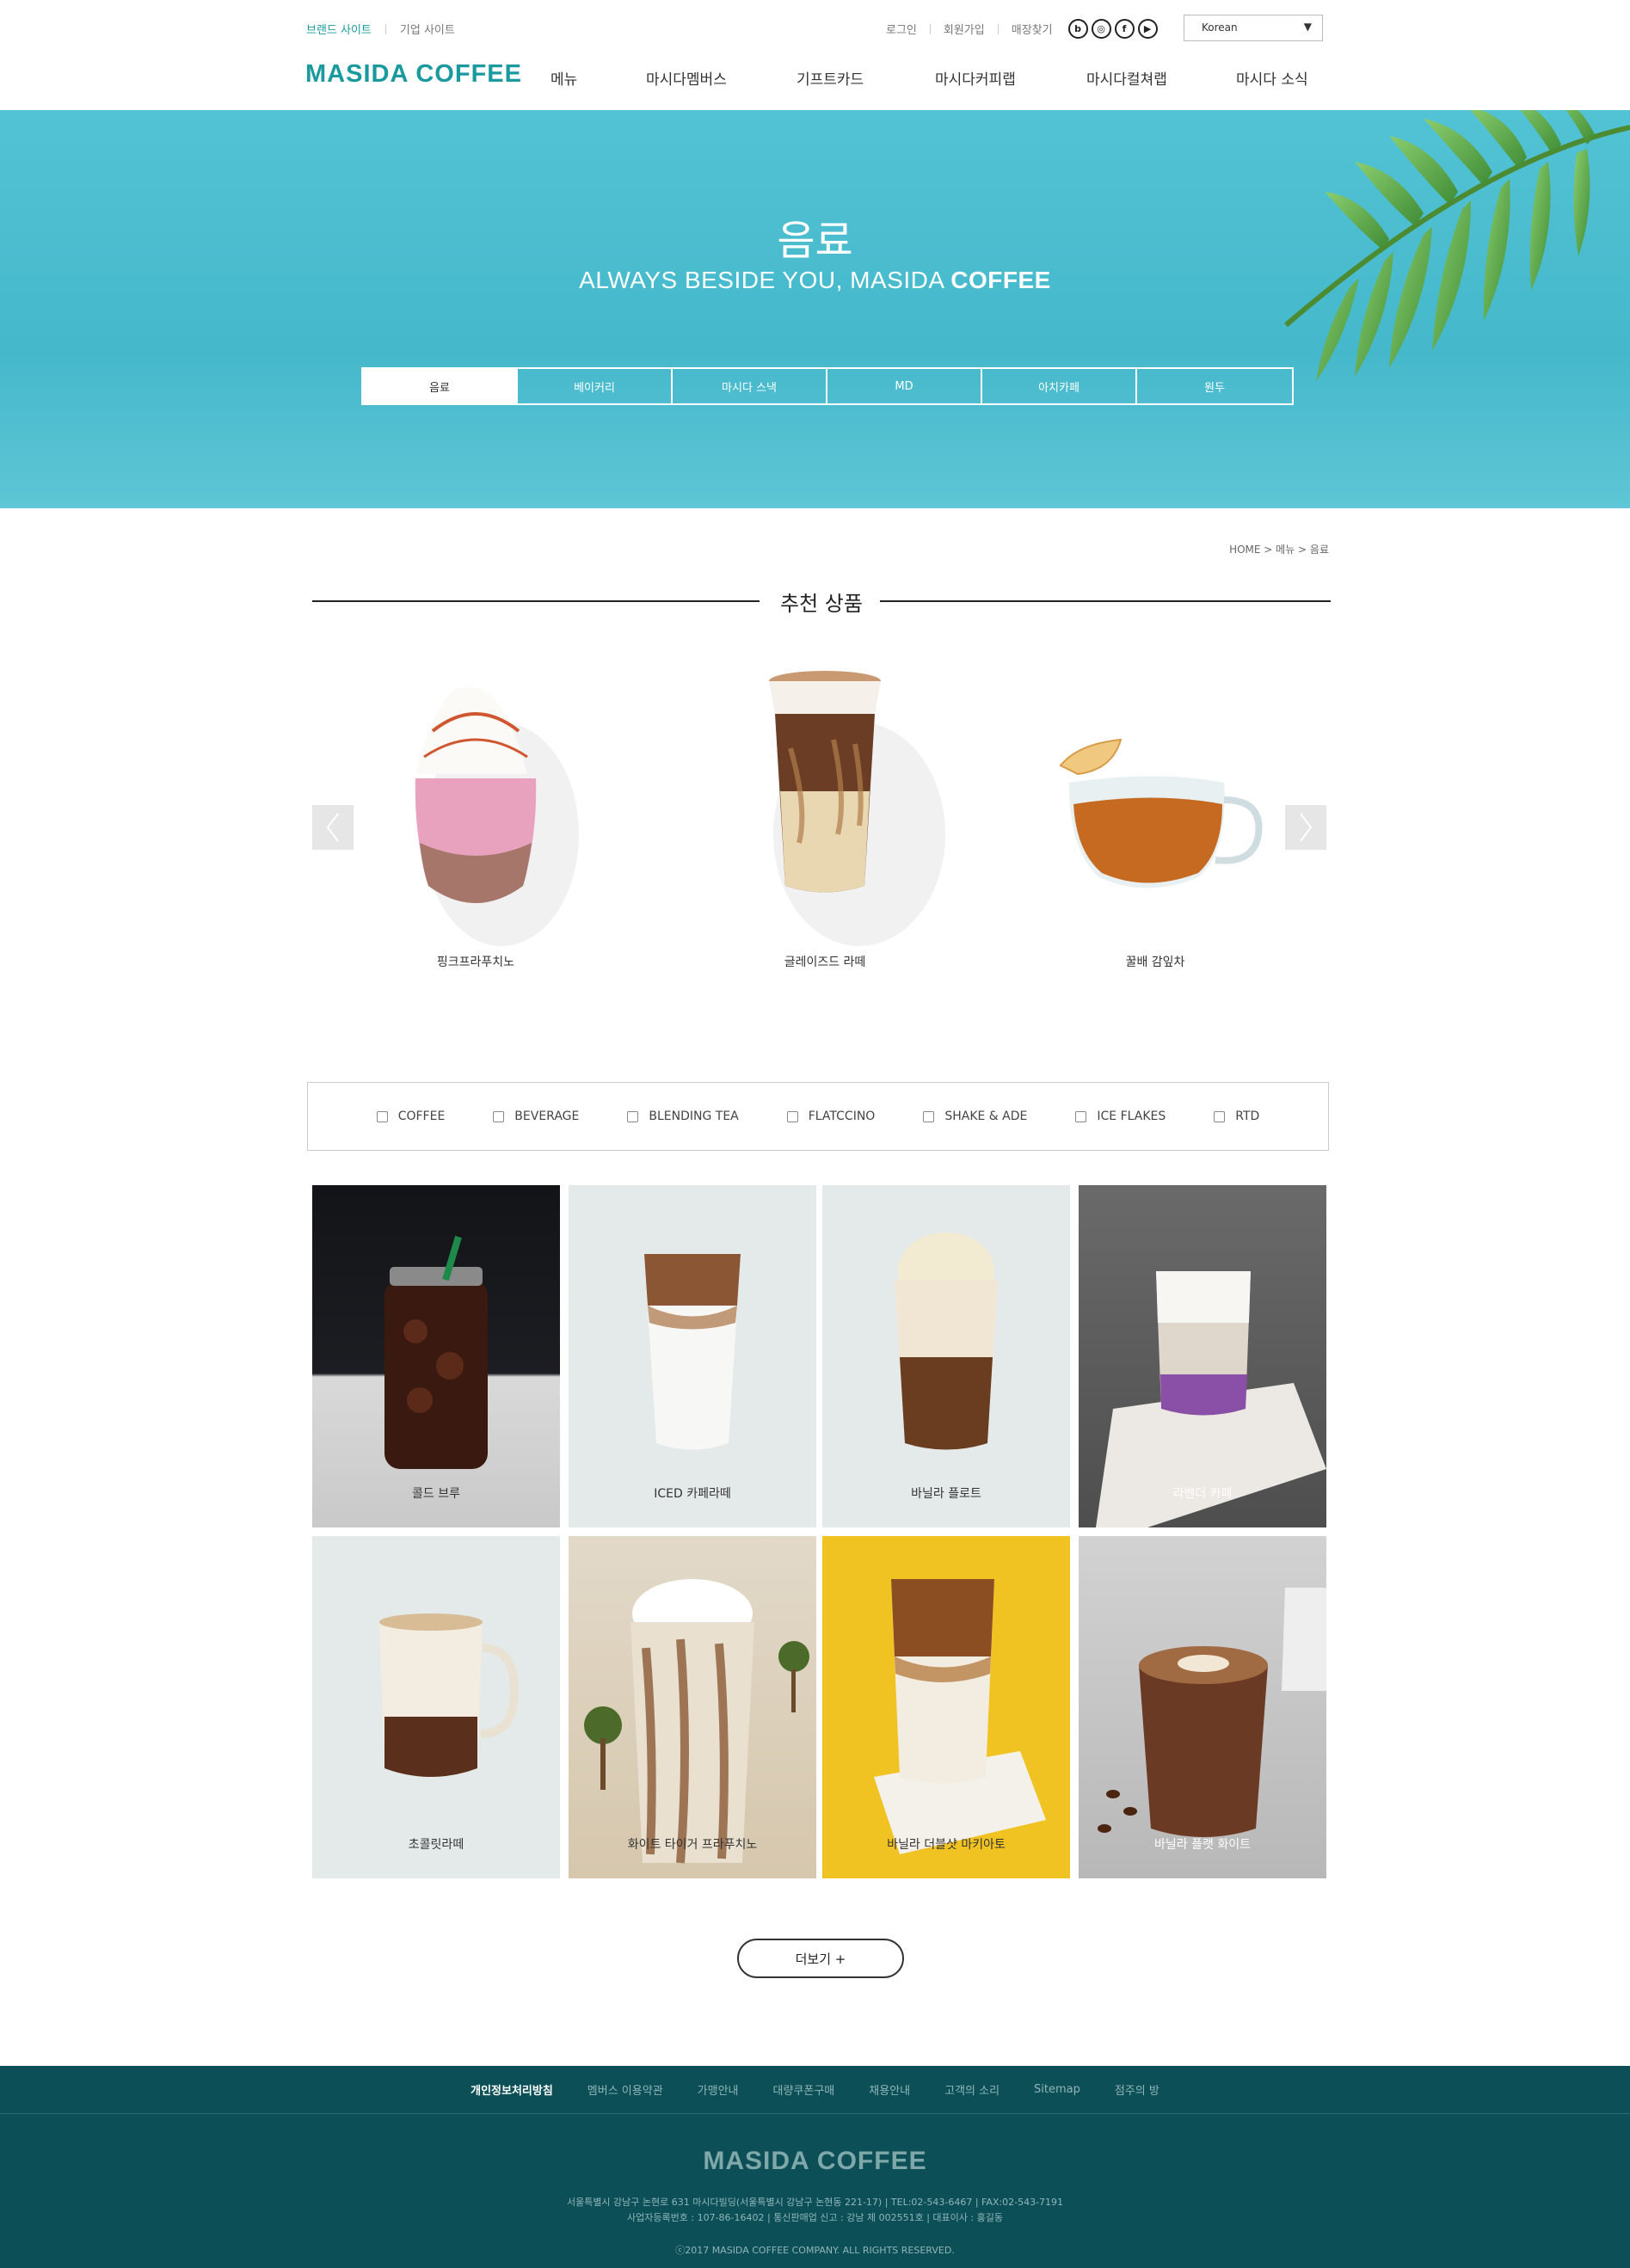 The height and width of the screenshot is (2268, 1630). Describe the element at coordinates (547, 1116) in the screenshot. I see `filter-label: BEVERAGE` at that location.